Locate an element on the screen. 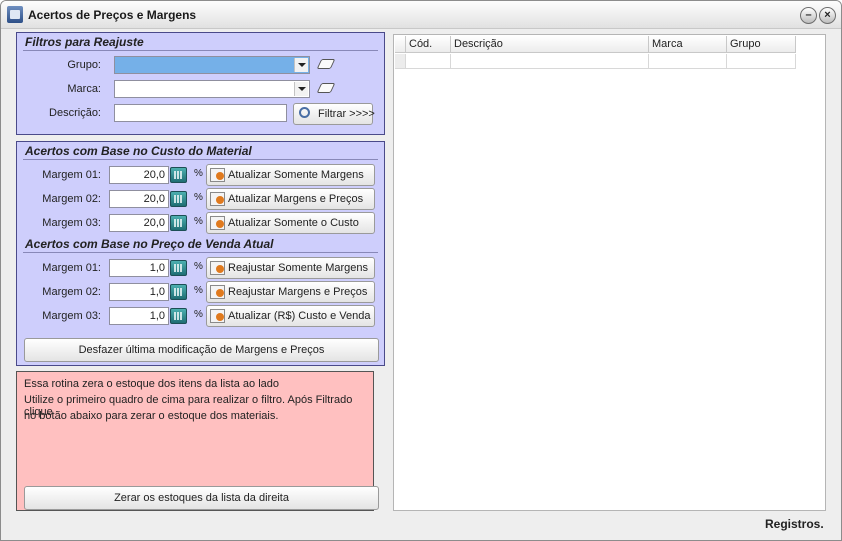 This screenshot has width=842, height=541. marca-label: Marca: is located at coordinates (84, 89).